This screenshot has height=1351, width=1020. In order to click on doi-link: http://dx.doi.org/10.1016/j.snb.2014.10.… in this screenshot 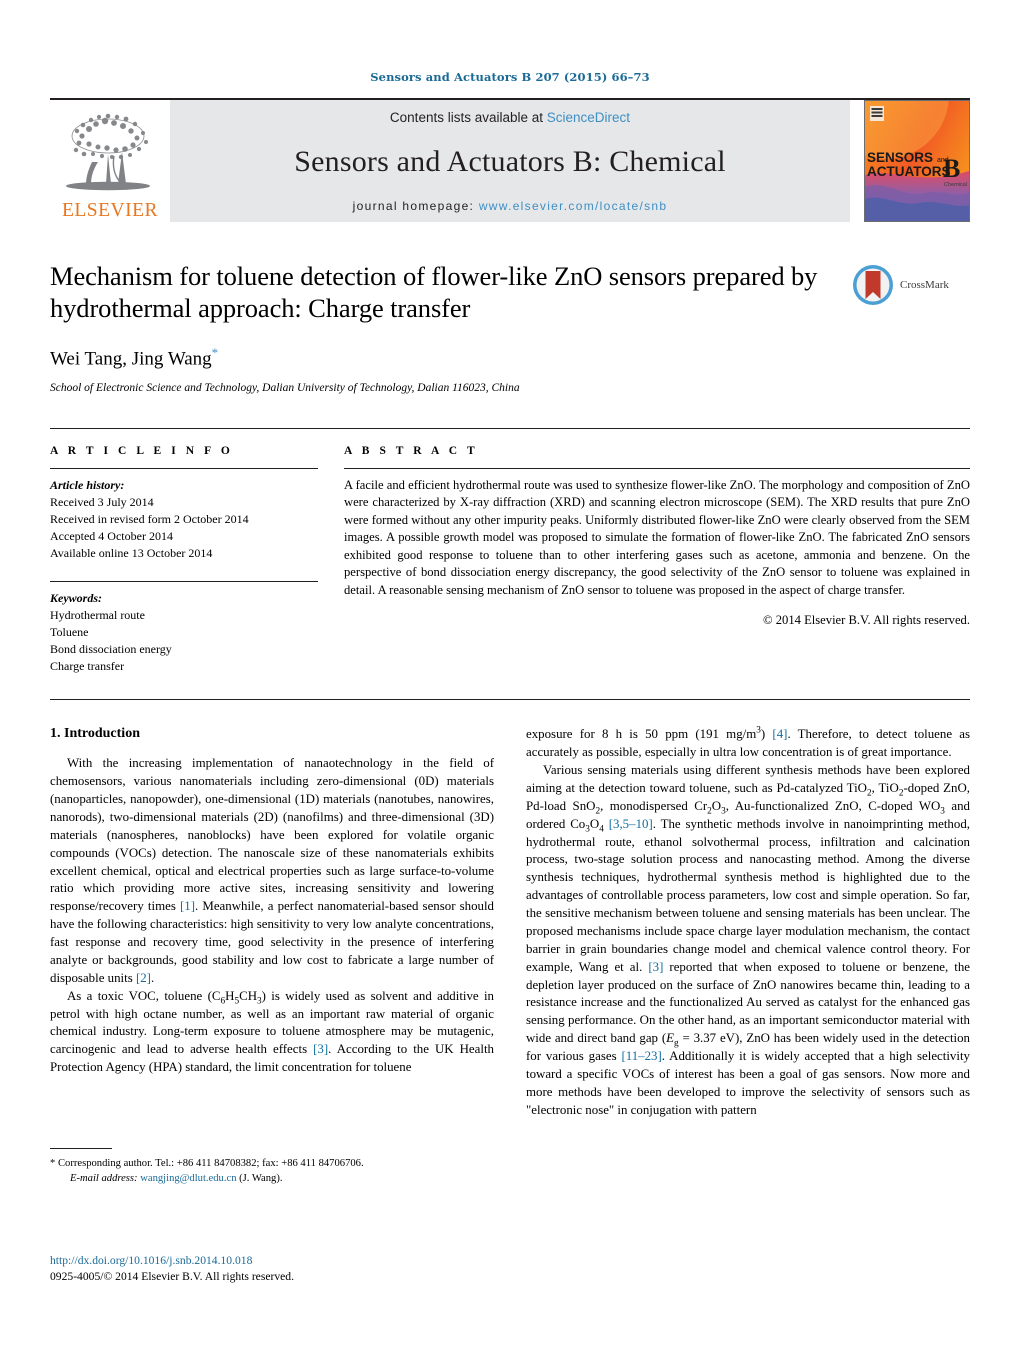, I will do `click(270, 1261)`.